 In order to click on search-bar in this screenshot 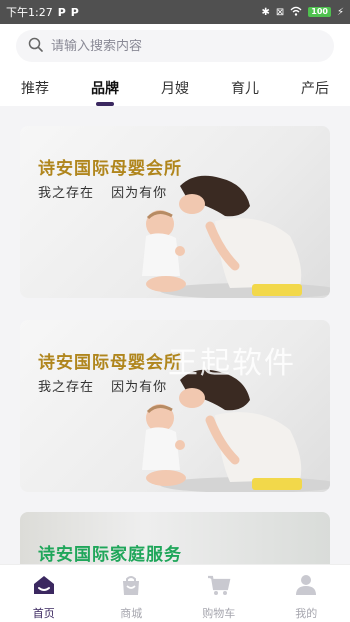, I will do `click(175, 46)`.